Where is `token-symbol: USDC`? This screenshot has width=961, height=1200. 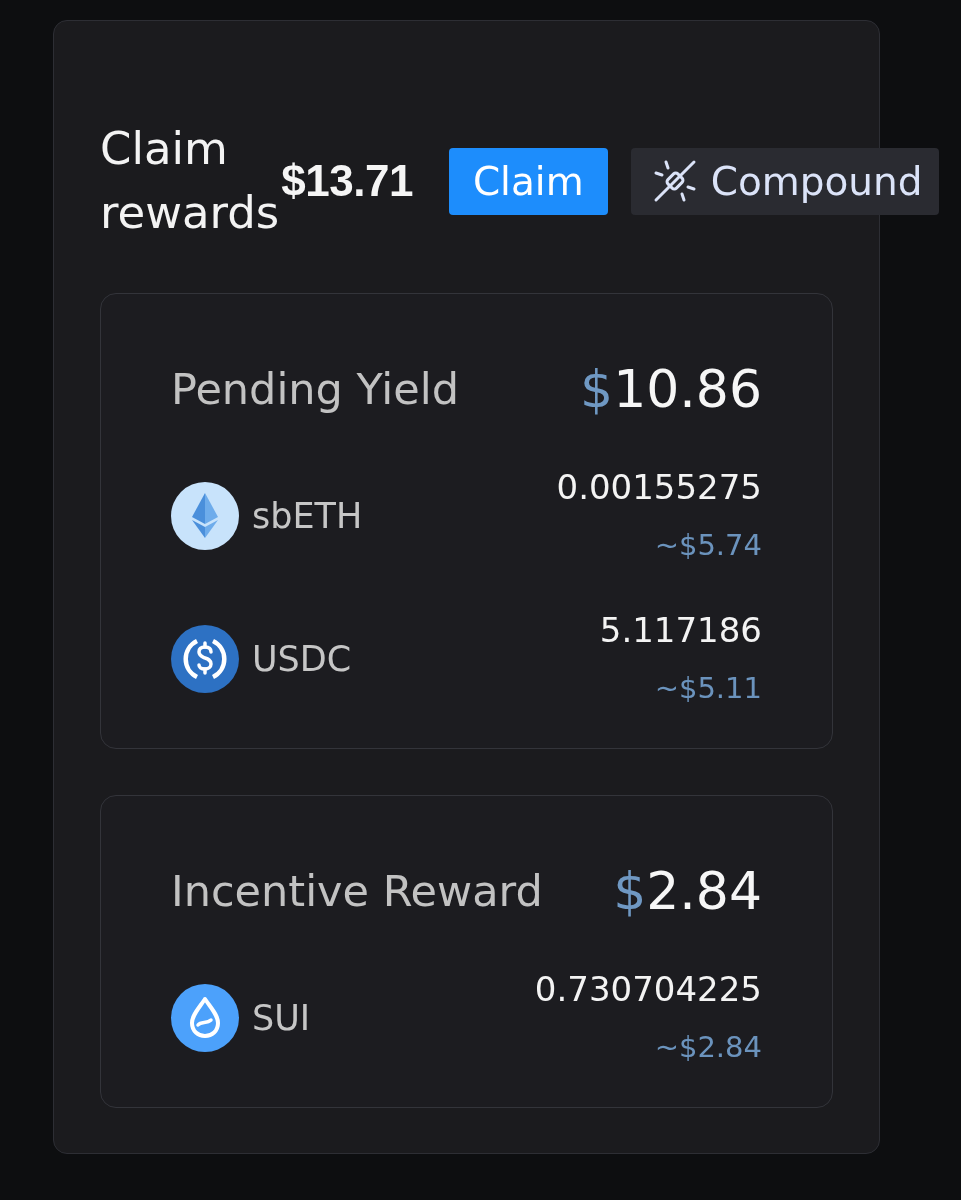 token-symbol: USDC is located at coordinates (302, 659).